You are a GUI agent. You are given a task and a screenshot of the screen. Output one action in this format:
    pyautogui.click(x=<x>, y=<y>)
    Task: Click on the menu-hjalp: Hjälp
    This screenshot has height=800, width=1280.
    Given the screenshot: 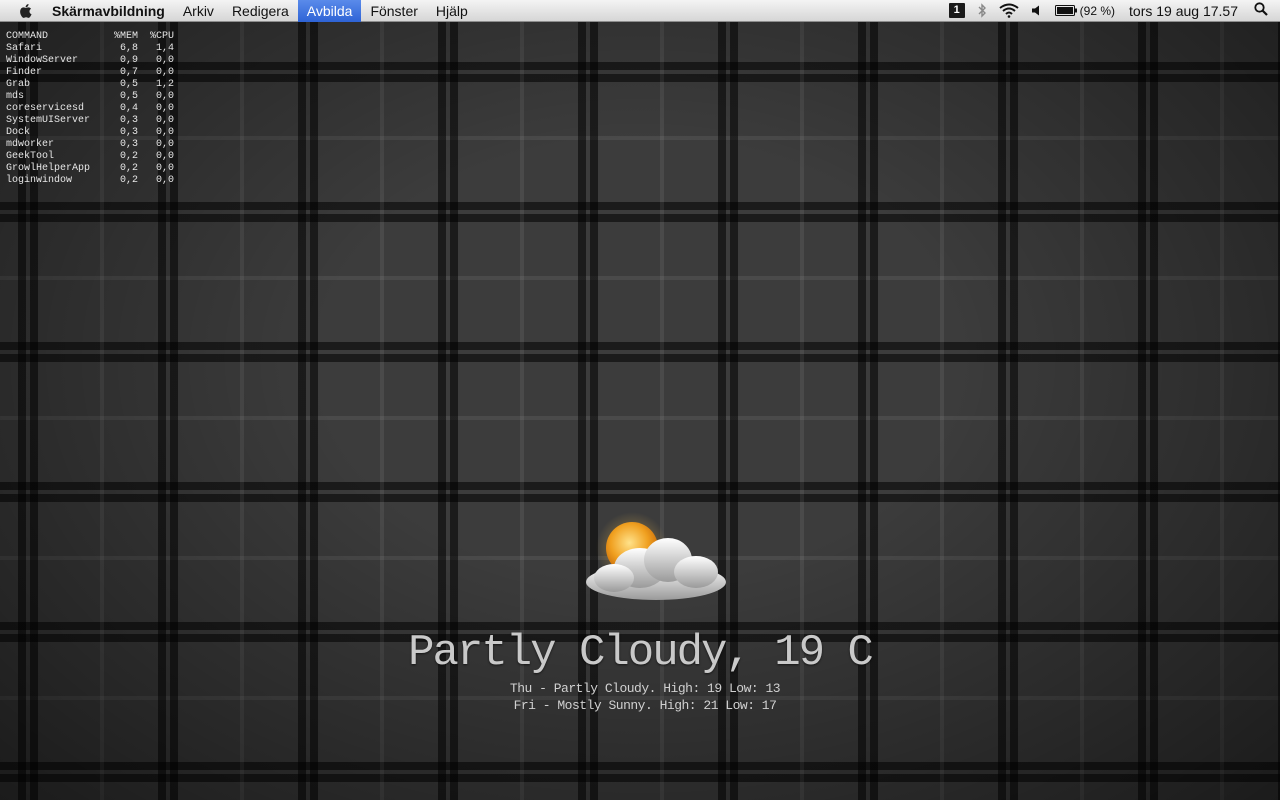 What is the action you would take?
    pyautogui.click(x=452, y=11)
    